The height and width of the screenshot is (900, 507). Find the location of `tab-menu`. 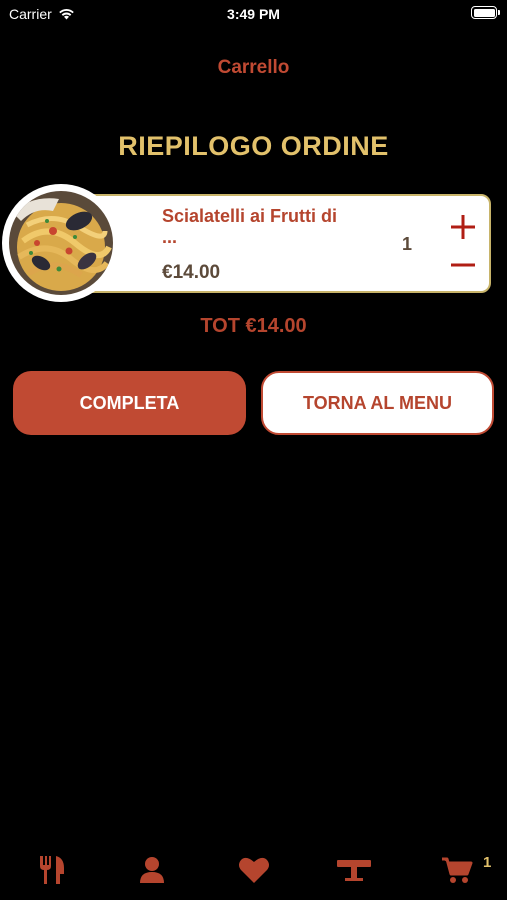

tab-menu is located at coordinates (52, 870).